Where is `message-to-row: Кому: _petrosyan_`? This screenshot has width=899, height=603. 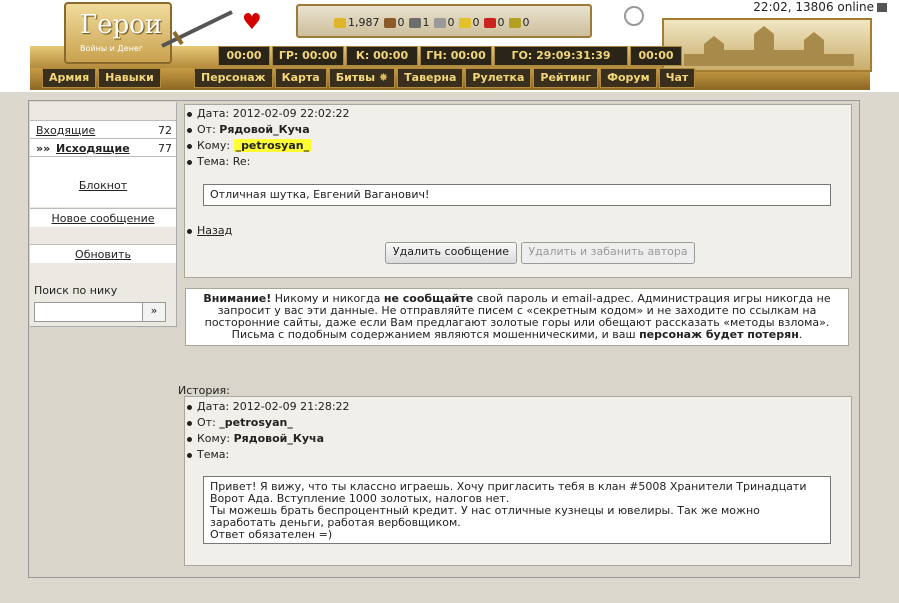 message-to-row: Кому: _petrosyan_ is located at coordinates (254, 145).